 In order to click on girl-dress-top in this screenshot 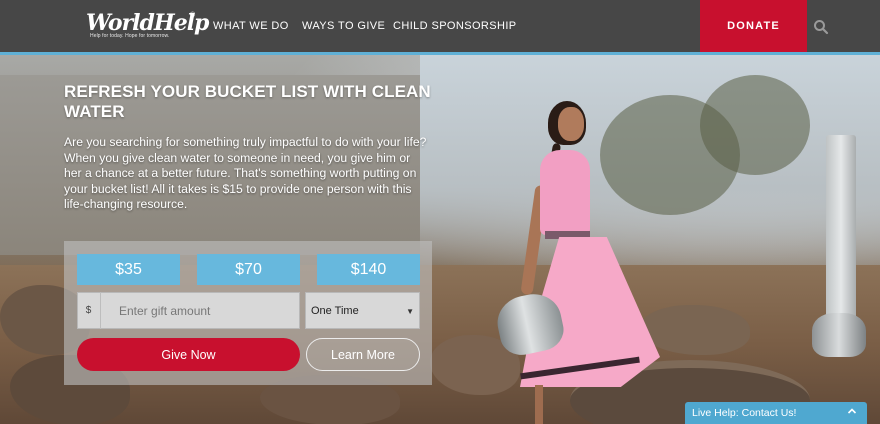, I will do `click(565, 192)`.